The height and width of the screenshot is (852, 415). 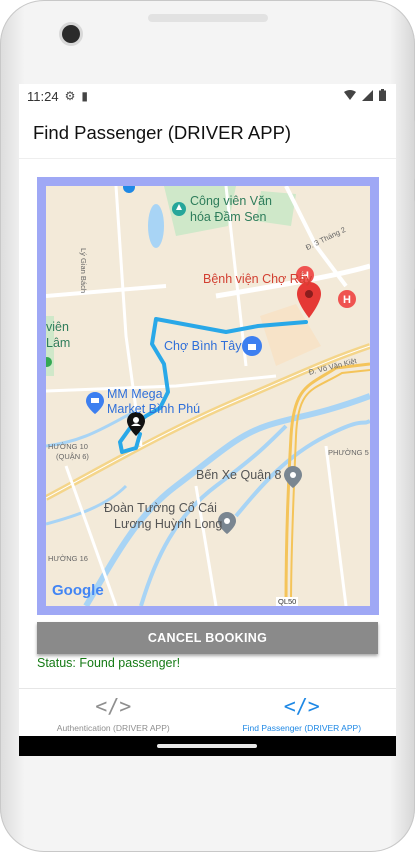 What do you see at coordinates (168, 524) in the screenshot?
I see `map-label-landmark: Lương Huỳnh Long` at bounding box center [168, 524].